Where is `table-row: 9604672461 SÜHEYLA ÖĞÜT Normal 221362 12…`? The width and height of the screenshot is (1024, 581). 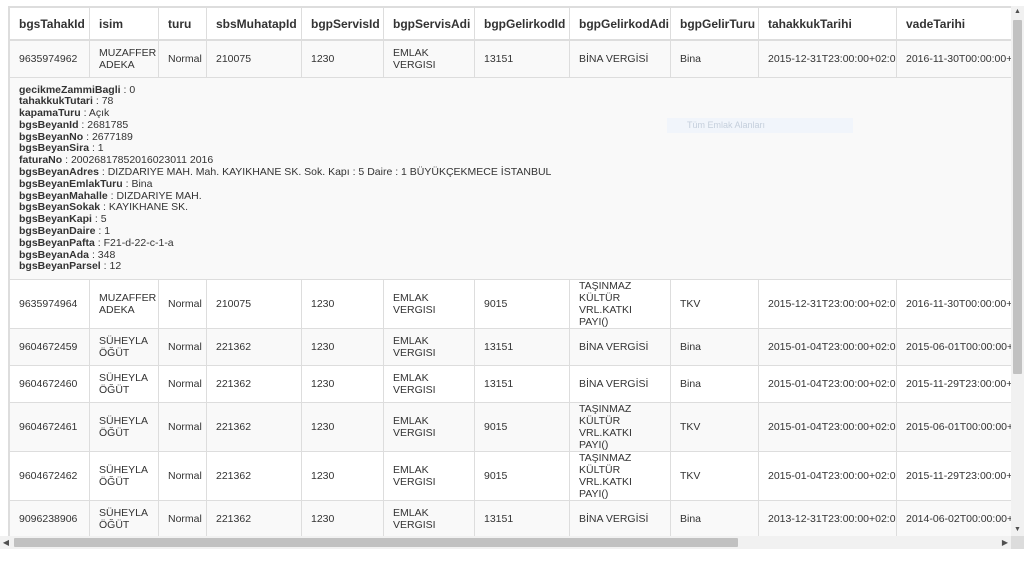 table-row: 9604672461 SÜHEYLA ÖĞÜT Normal 221362 12… is located at coordinates (510, 427).